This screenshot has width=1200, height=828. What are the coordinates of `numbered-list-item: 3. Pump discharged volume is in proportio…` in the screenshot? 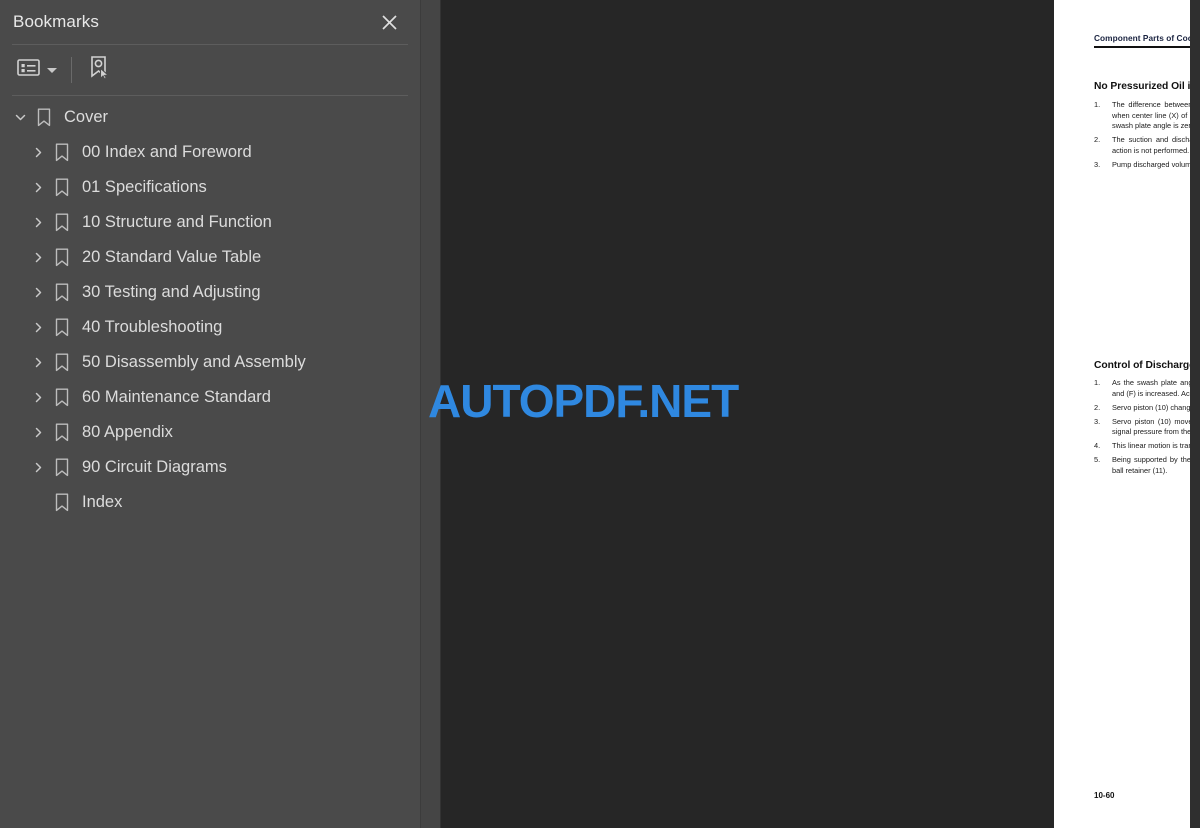 It's located at (1147, 165).